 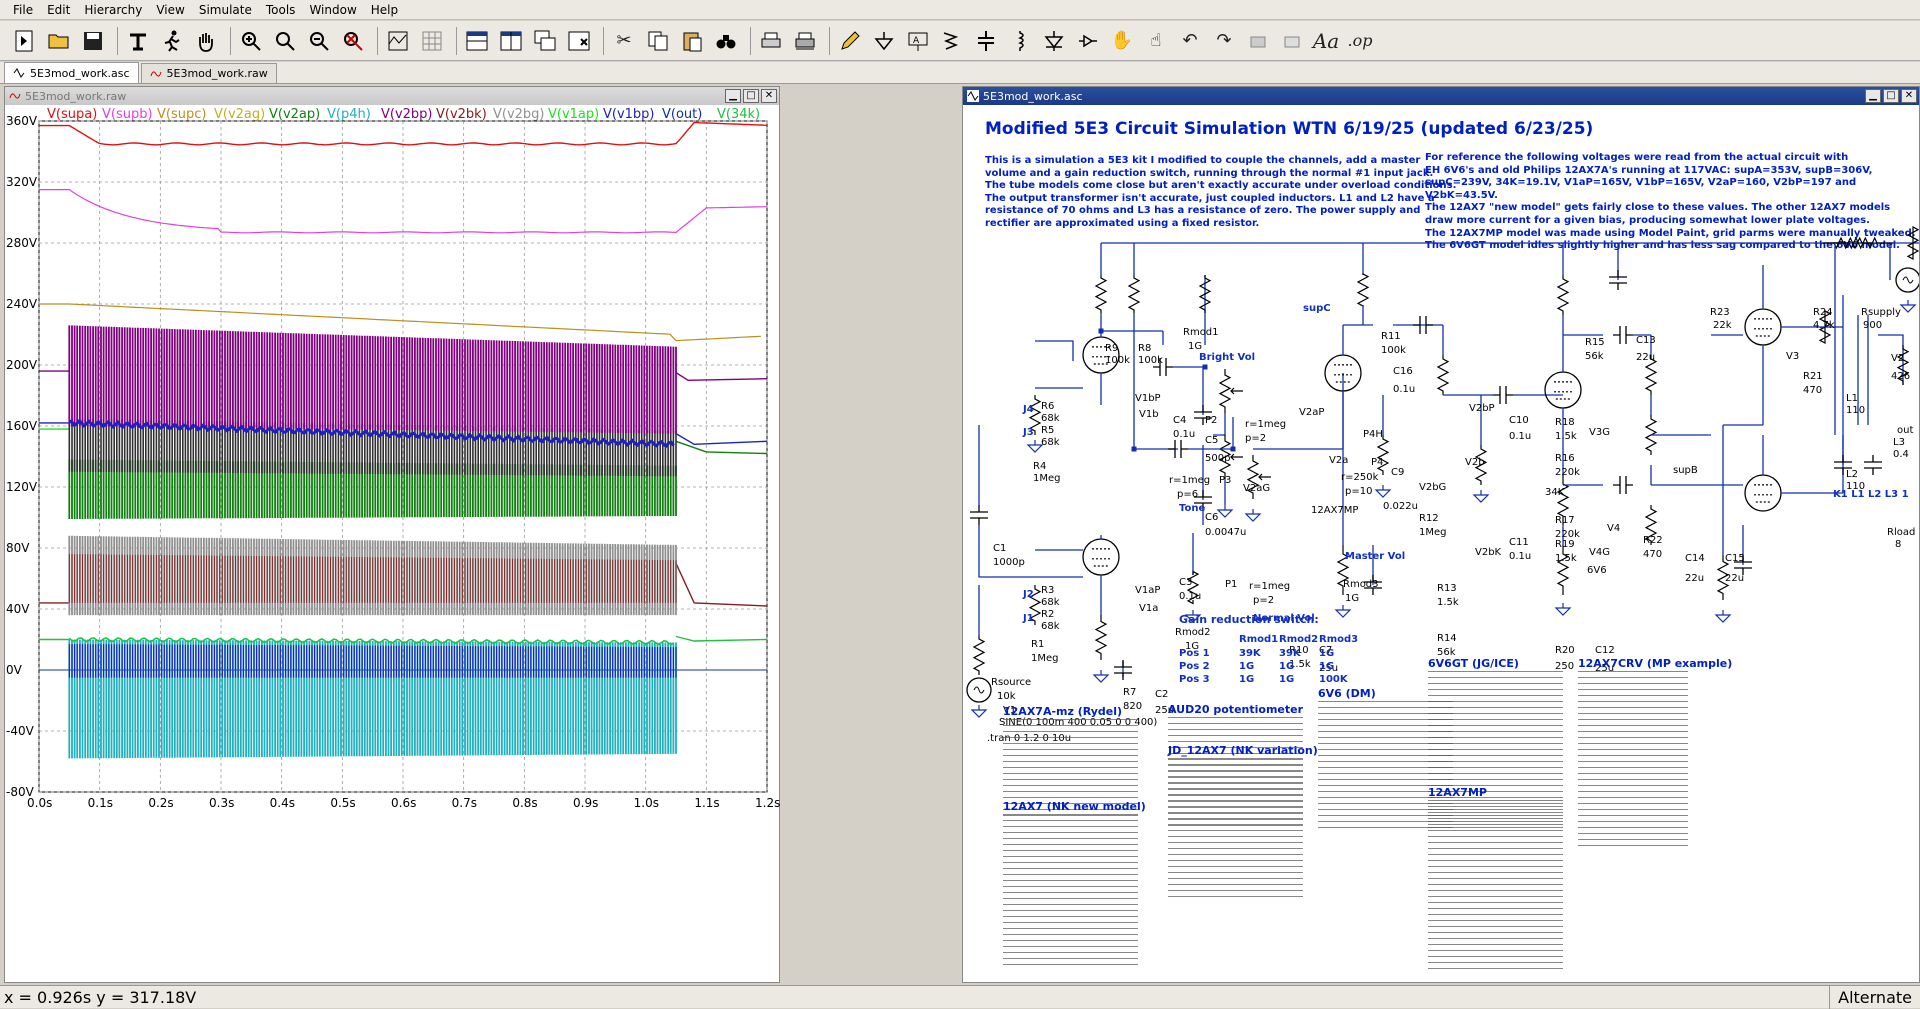 I want to click on draw-wire-pencil-icon, so click(x=850, y=41).